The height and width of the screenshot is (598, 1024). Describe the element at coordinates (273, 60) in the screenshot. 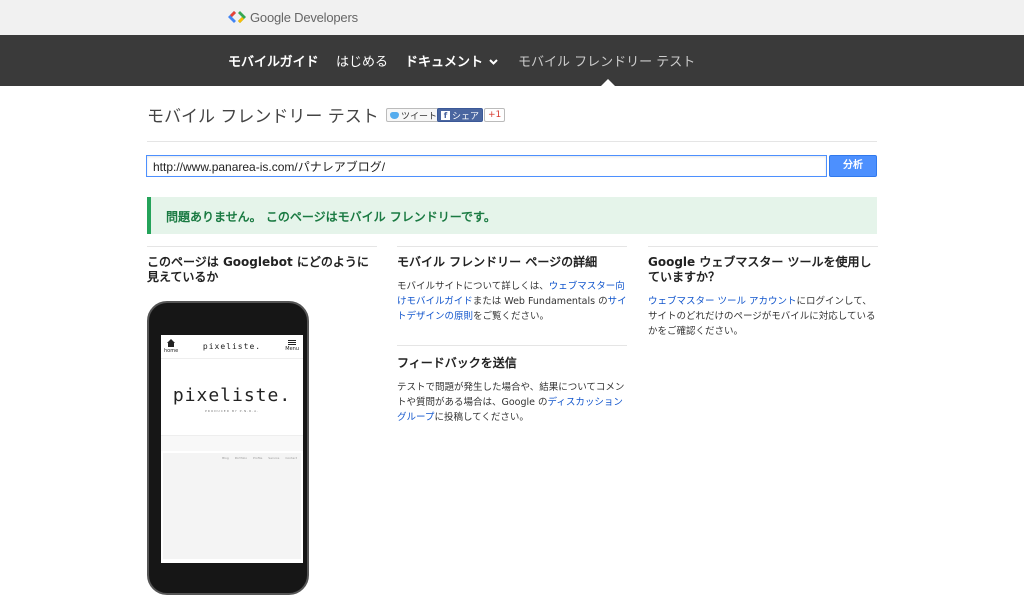

I see `nav-item-mobile-guide: モバイルガイド` at that location.